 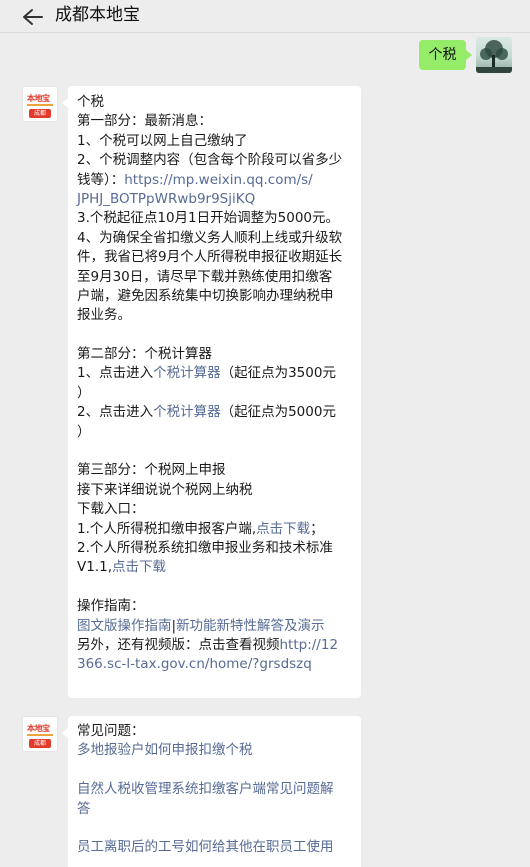 I want to click on news-item: 户端，避免因系统集中切换影响办理纳税申, so click(x=205, y=295).